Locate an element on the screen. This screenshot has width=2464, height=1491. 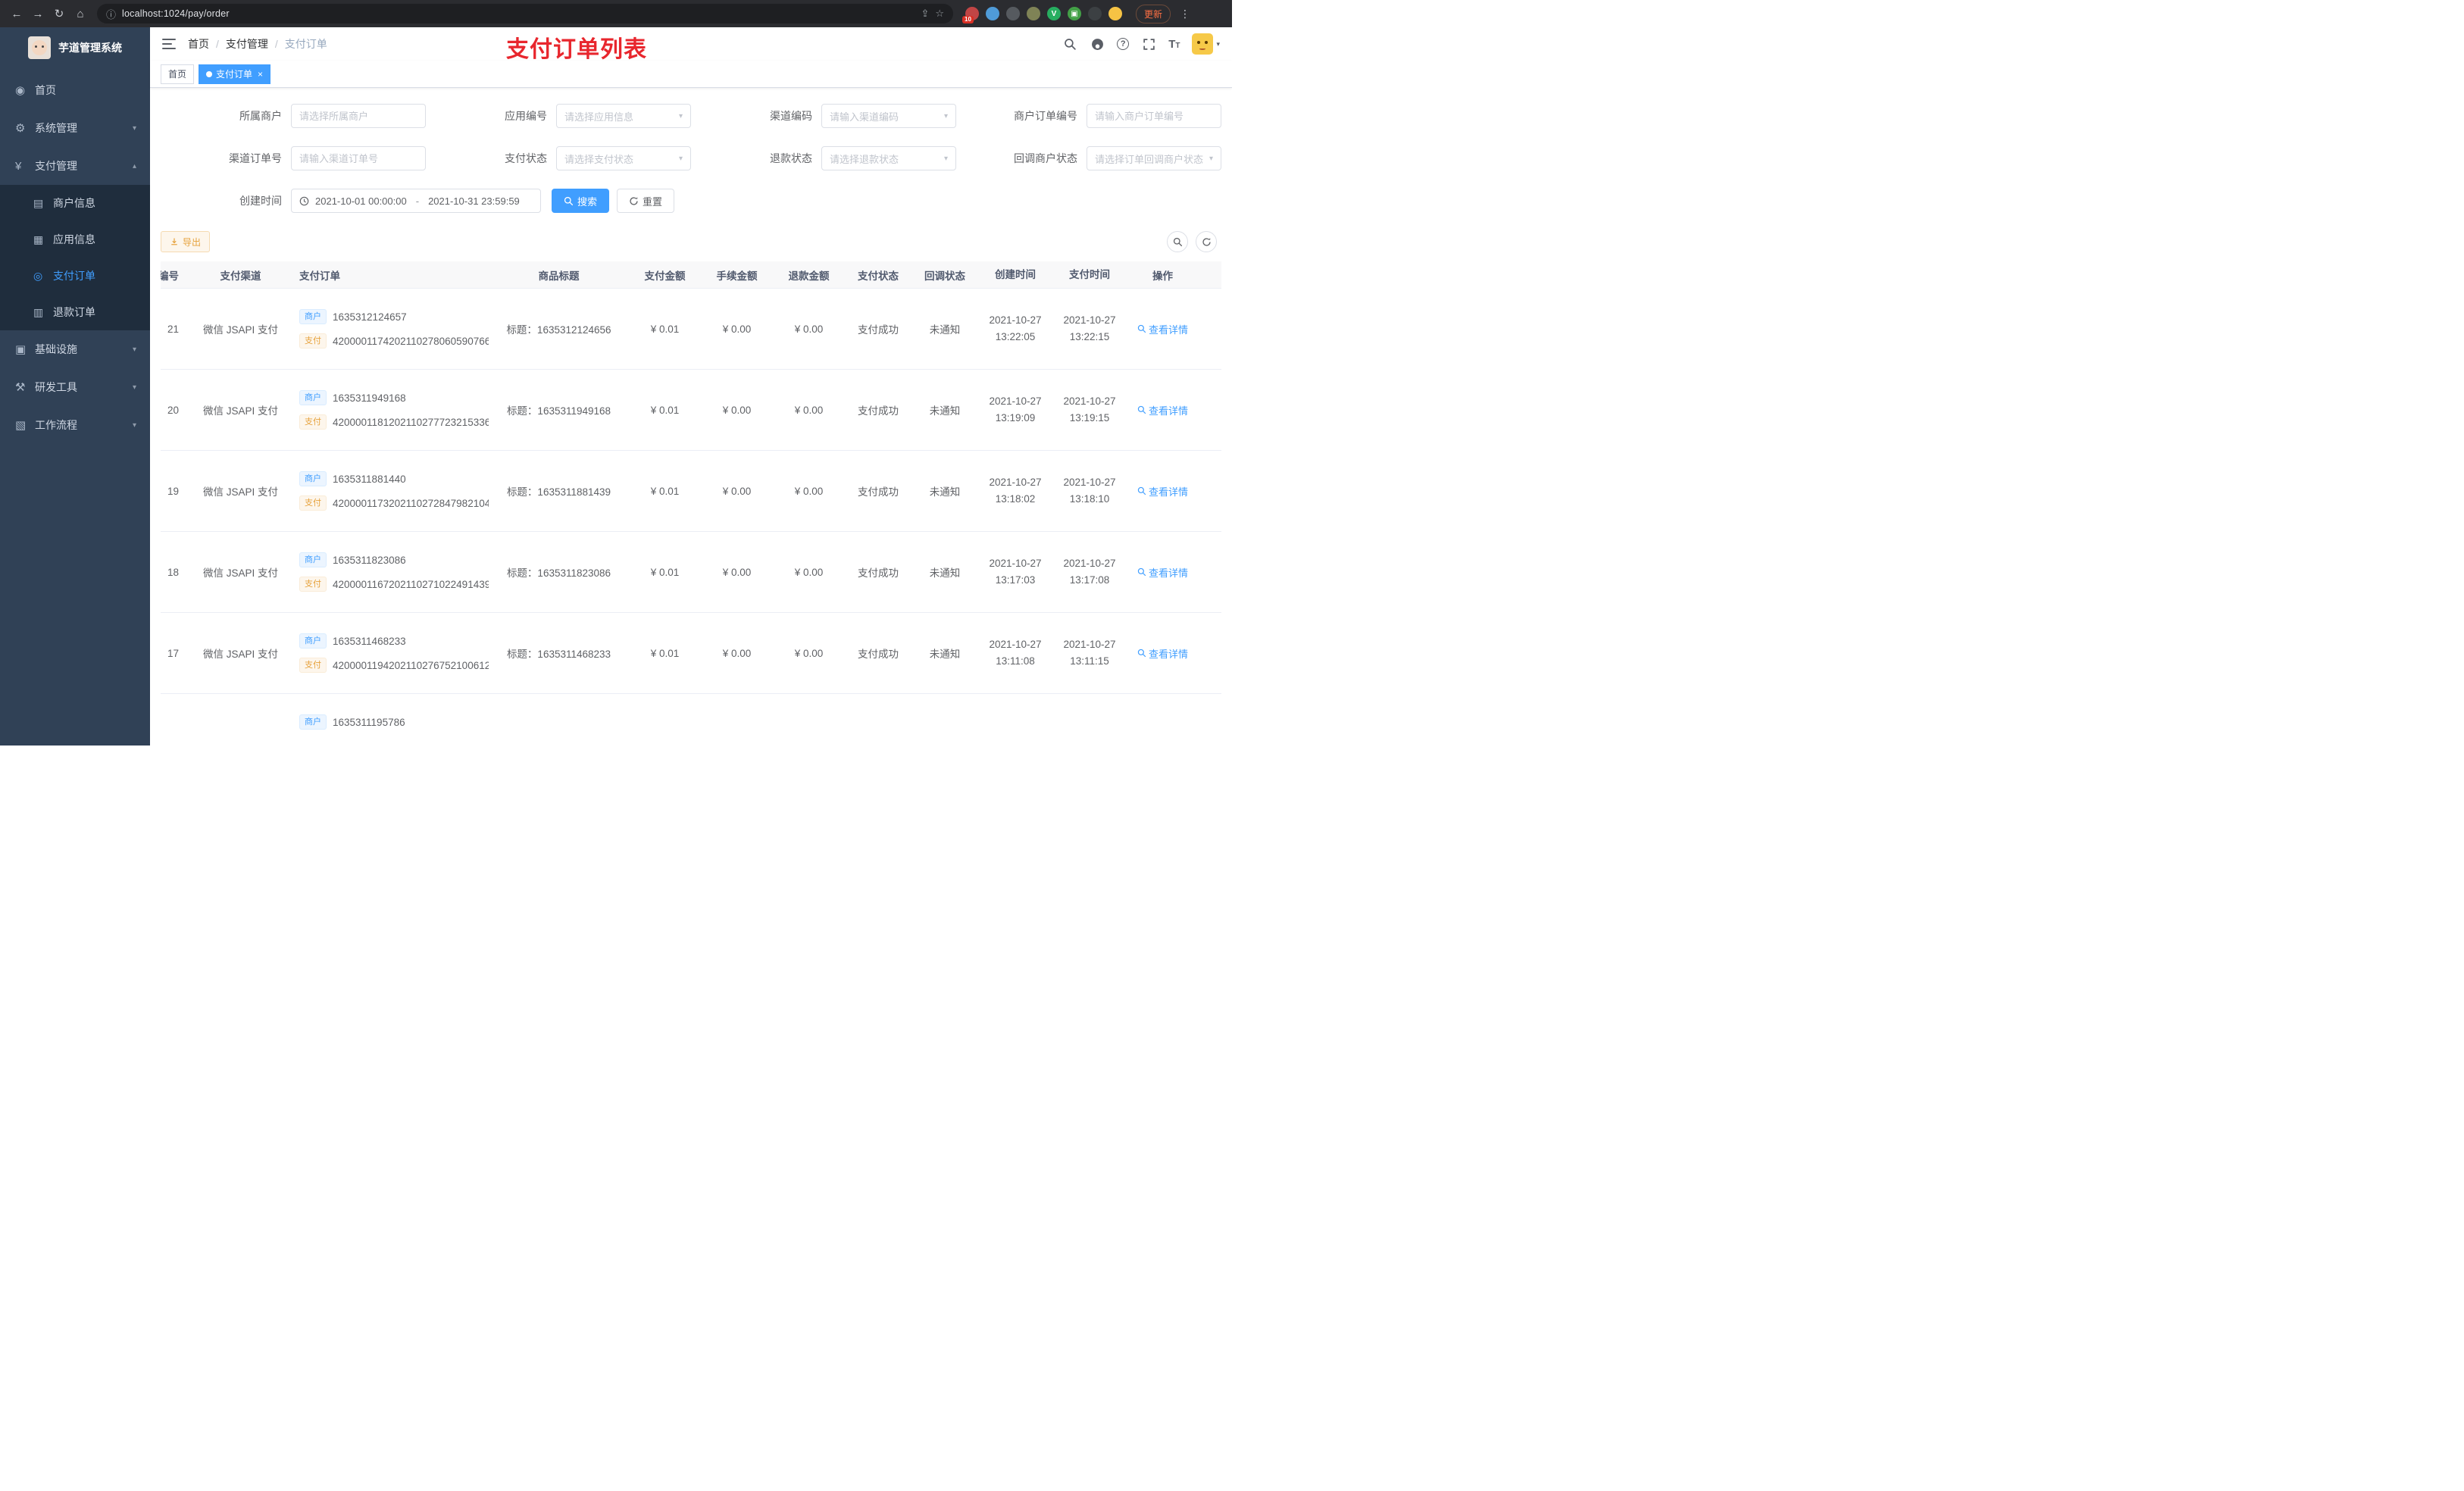
extension-circle-icon is located at coordinates (1013, 13).